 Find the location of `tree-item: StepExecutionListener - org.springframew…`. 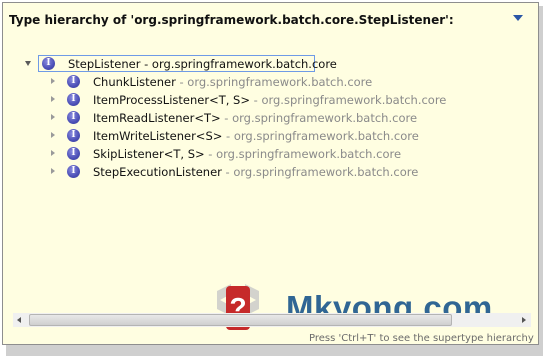

tree-item: StepExecutionListener - org.springframew… is located at coordinates (255, 172).